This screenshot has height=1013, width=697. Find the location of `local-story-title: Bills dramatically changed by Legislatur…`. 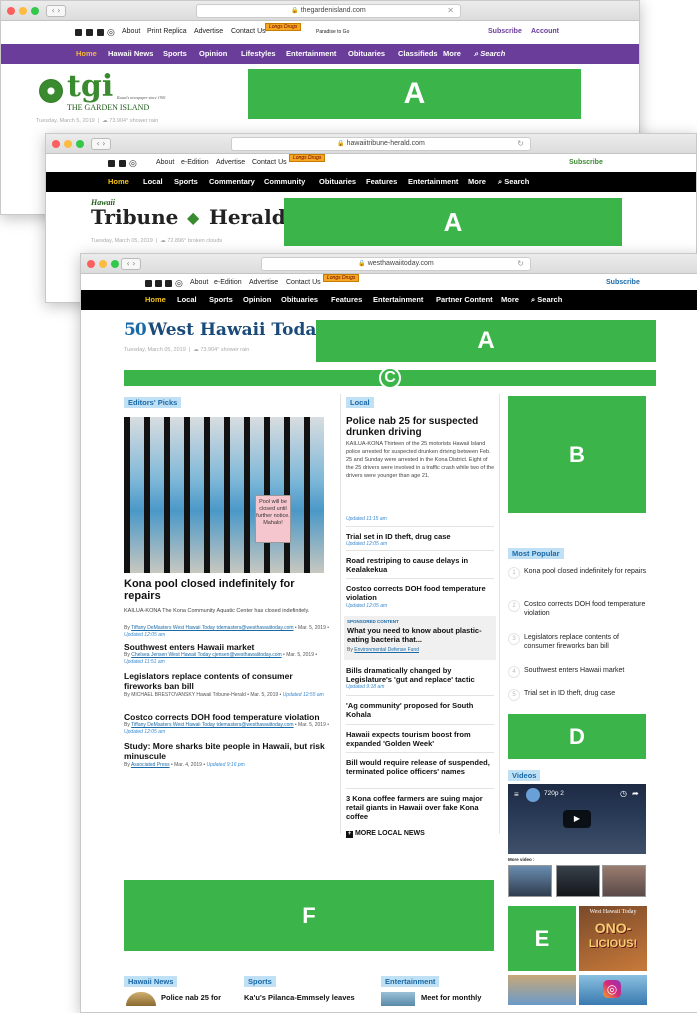

local-story-title: Bills dramatically changed by Legislatur… is located at coordinates (421, 675).